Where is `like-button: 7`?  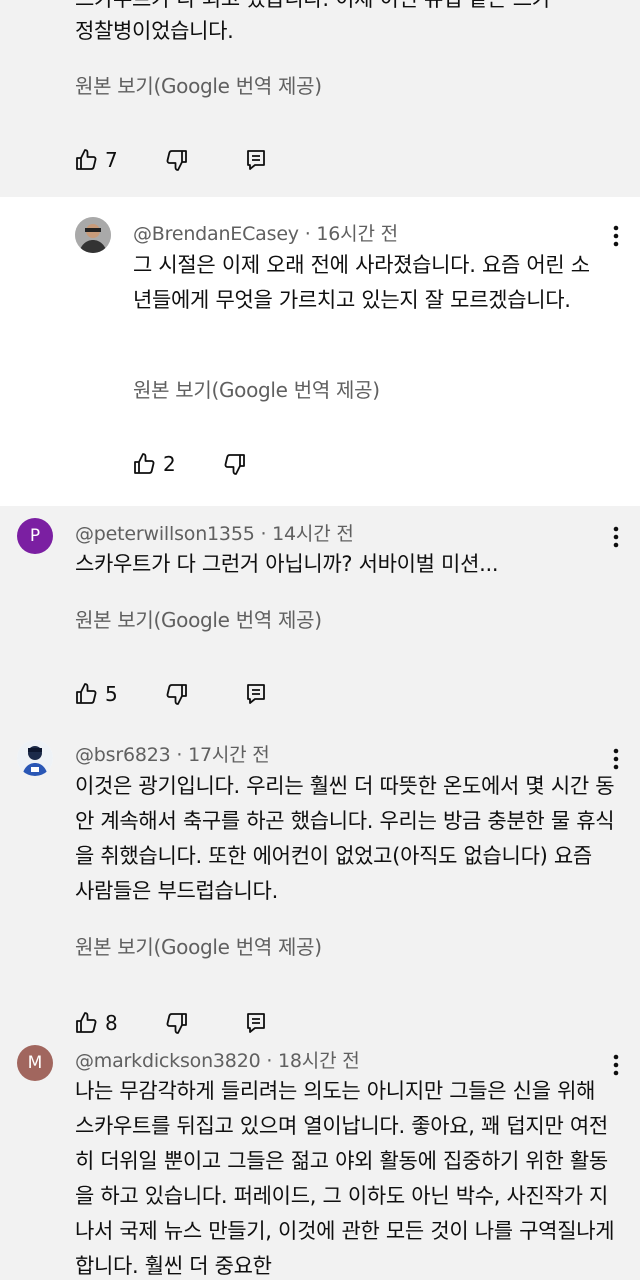 like-button: 7 is located at coordinates (96, 160).